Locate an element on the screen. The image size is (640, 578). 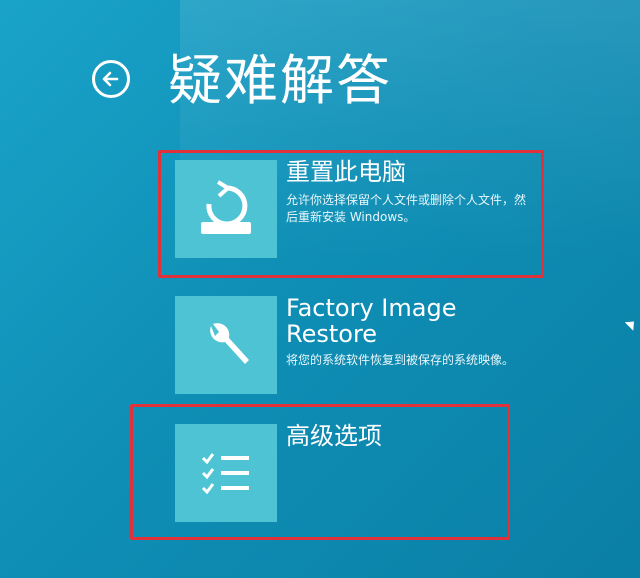
factory-restore-tile is located at coordinates (226, 345).